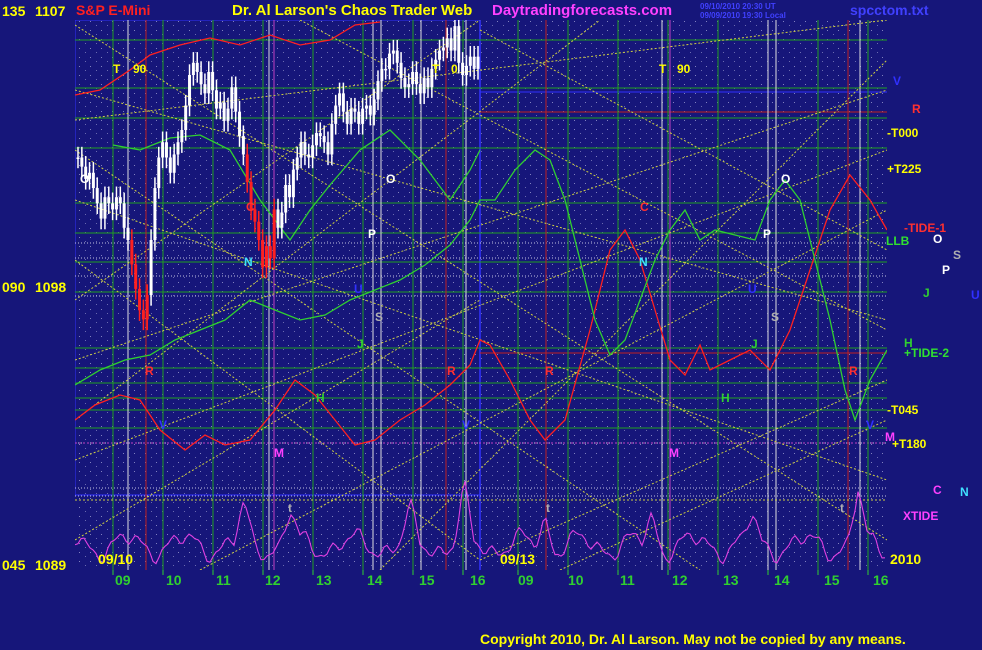  What do you see at coordinates (174, 580) in the screenshot?
I see `x-tick: 10` at bounding box center [174, 580].